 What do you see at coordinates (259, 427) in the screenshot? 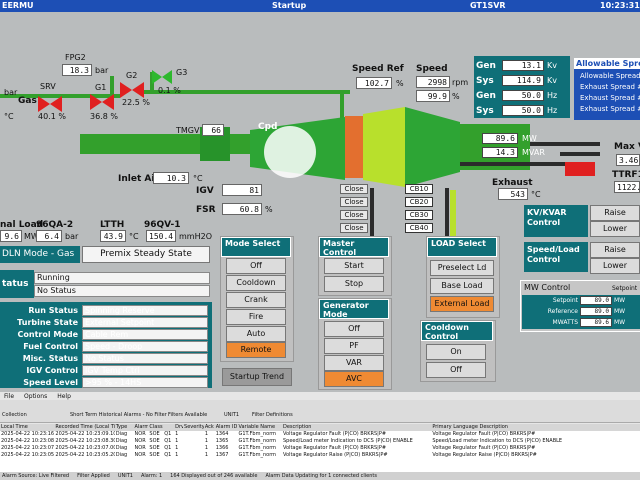
I see `alarm-column-header: Variable Name` at bounding box center [259, 427].